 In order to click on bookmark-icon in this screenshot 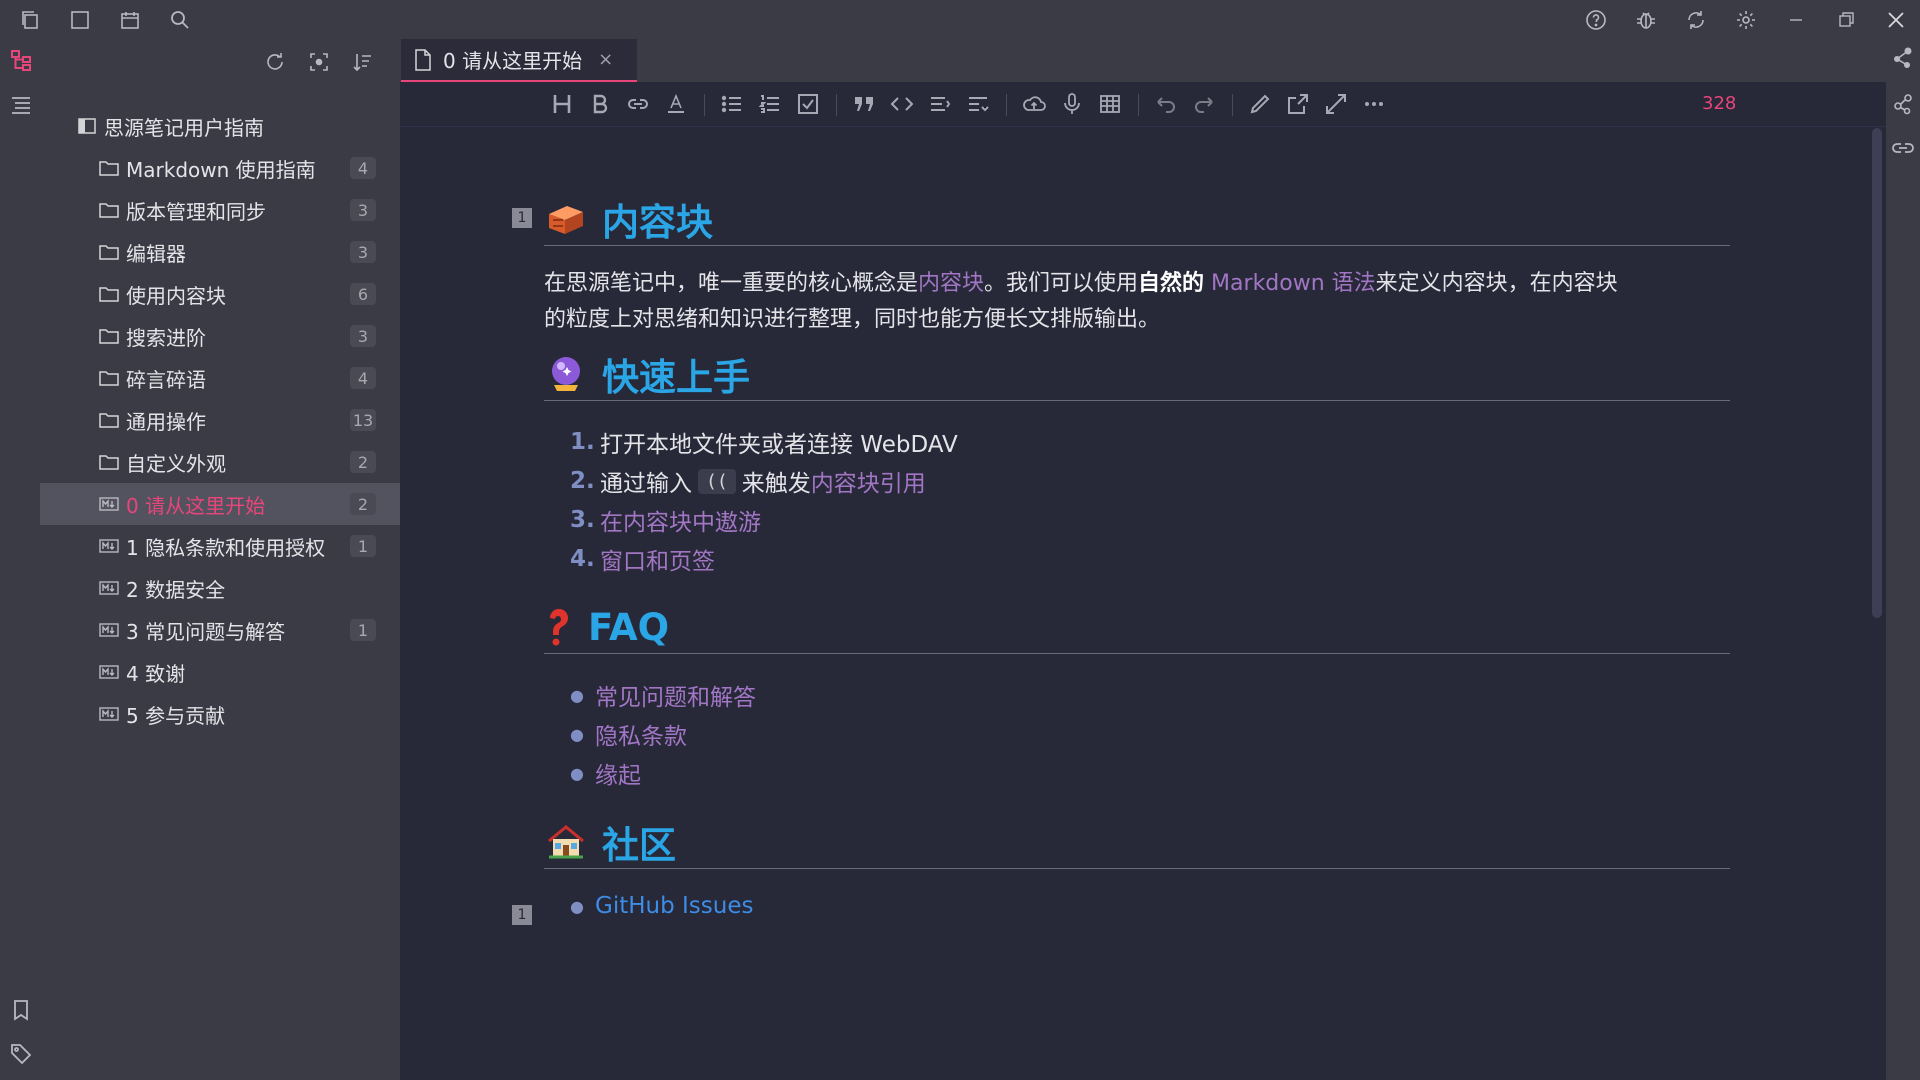, I will do `click(21, 1010)`.